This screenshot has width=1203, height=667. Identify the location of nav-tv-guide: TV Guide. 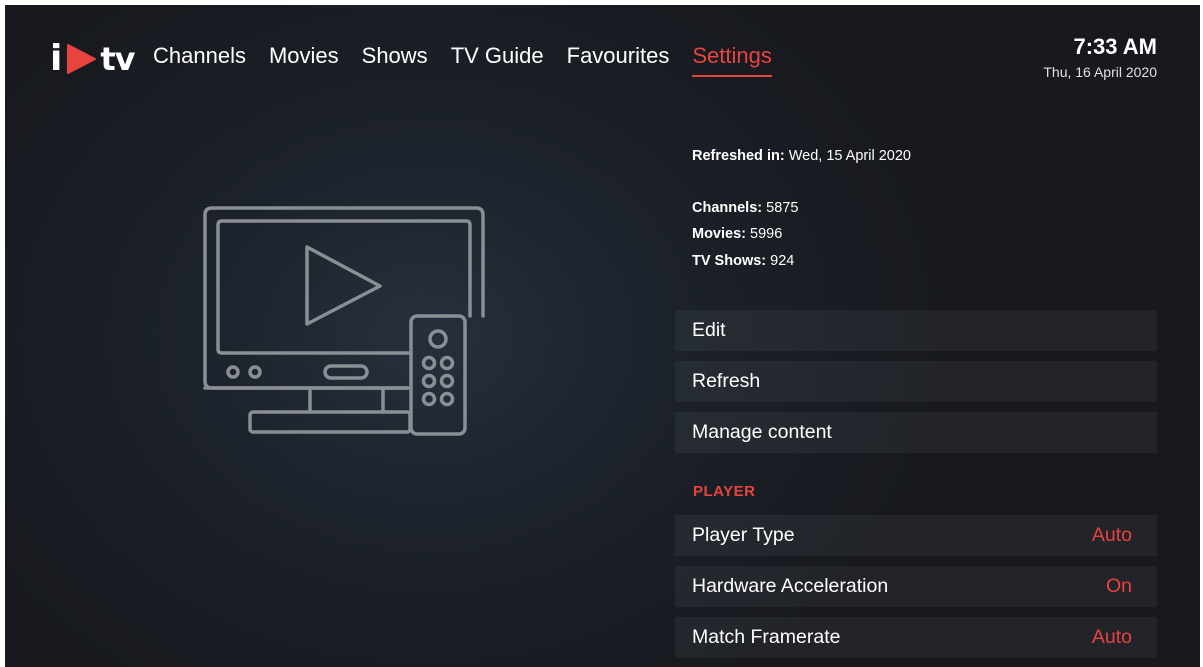
(497, 60).